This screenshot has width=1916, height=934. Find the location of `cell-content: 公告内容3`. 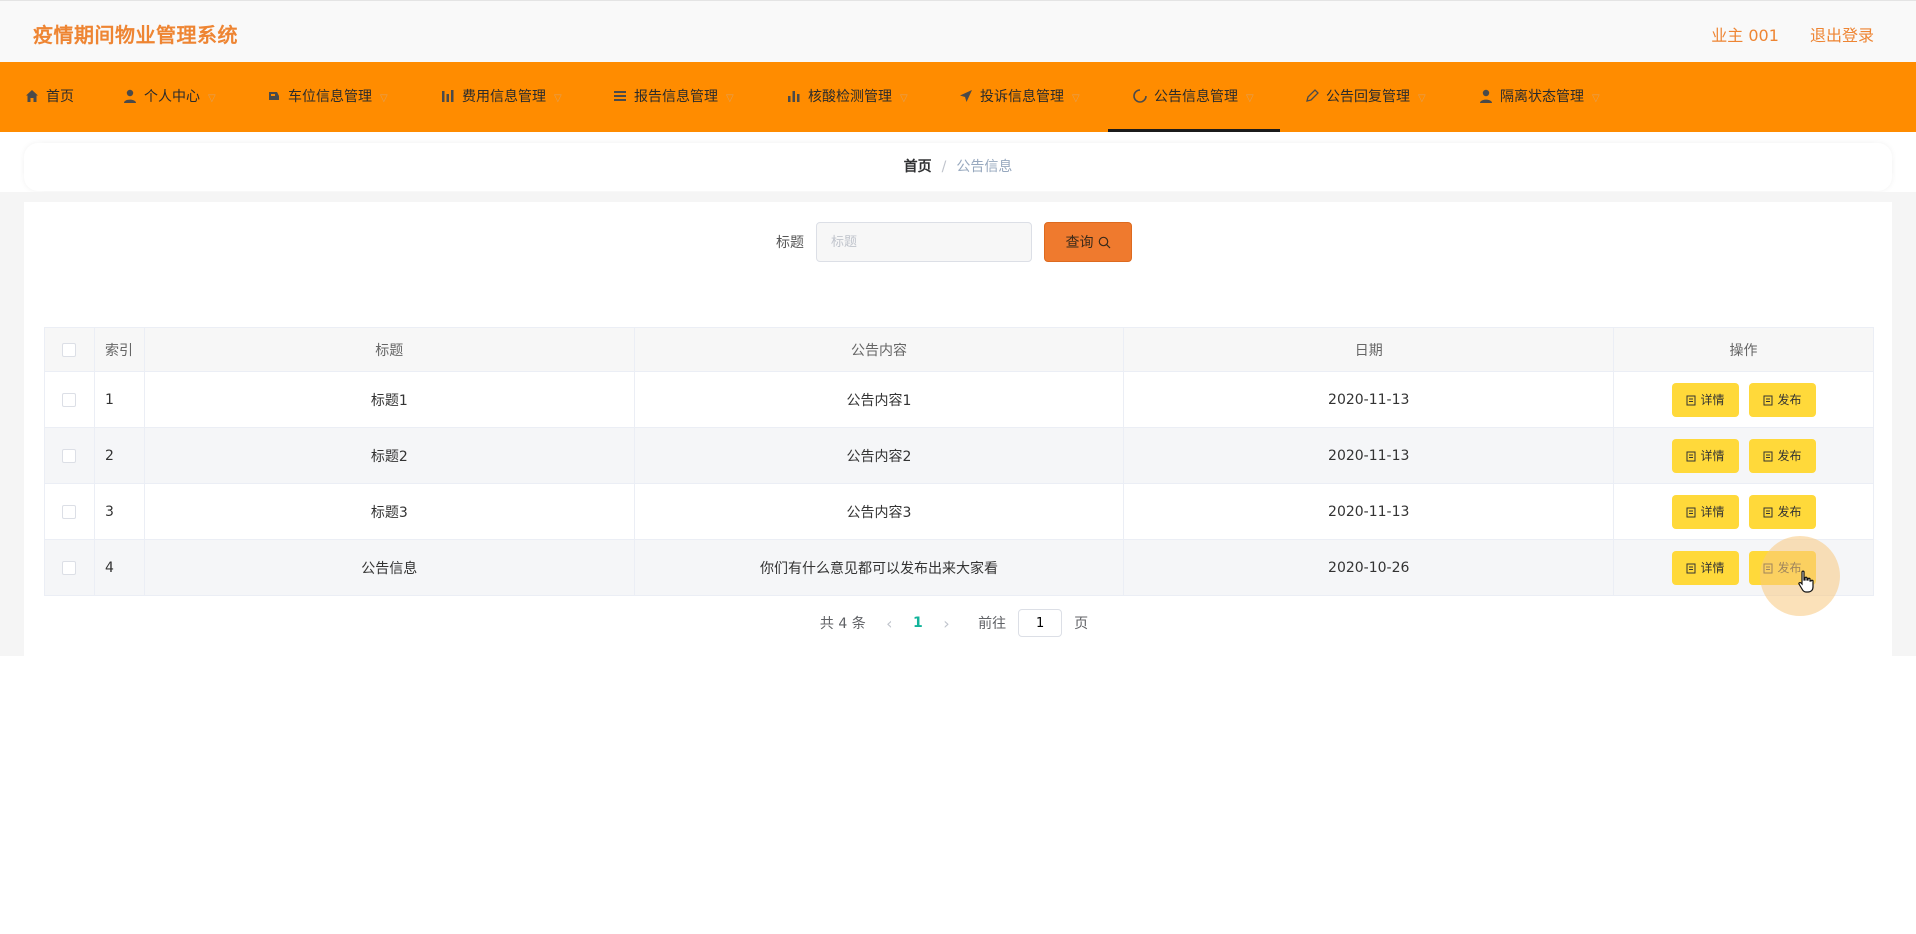

cell-content: 公告内容3 is located at coordinates (879, 511).